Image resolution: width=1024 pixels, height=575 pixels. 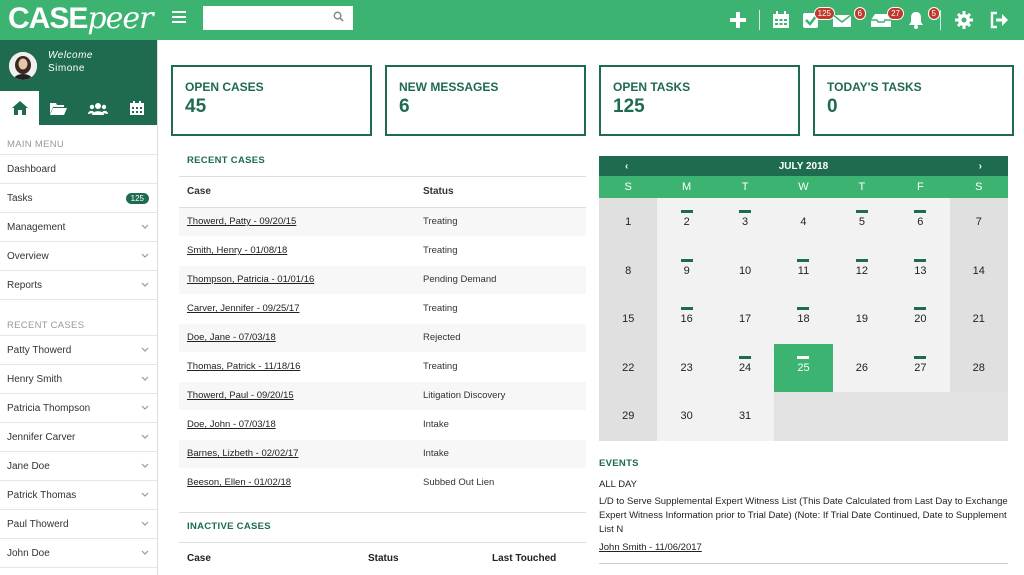 I want to click on sidebar-recent-case: Paul Thowerd, so click(x=78, y=524).